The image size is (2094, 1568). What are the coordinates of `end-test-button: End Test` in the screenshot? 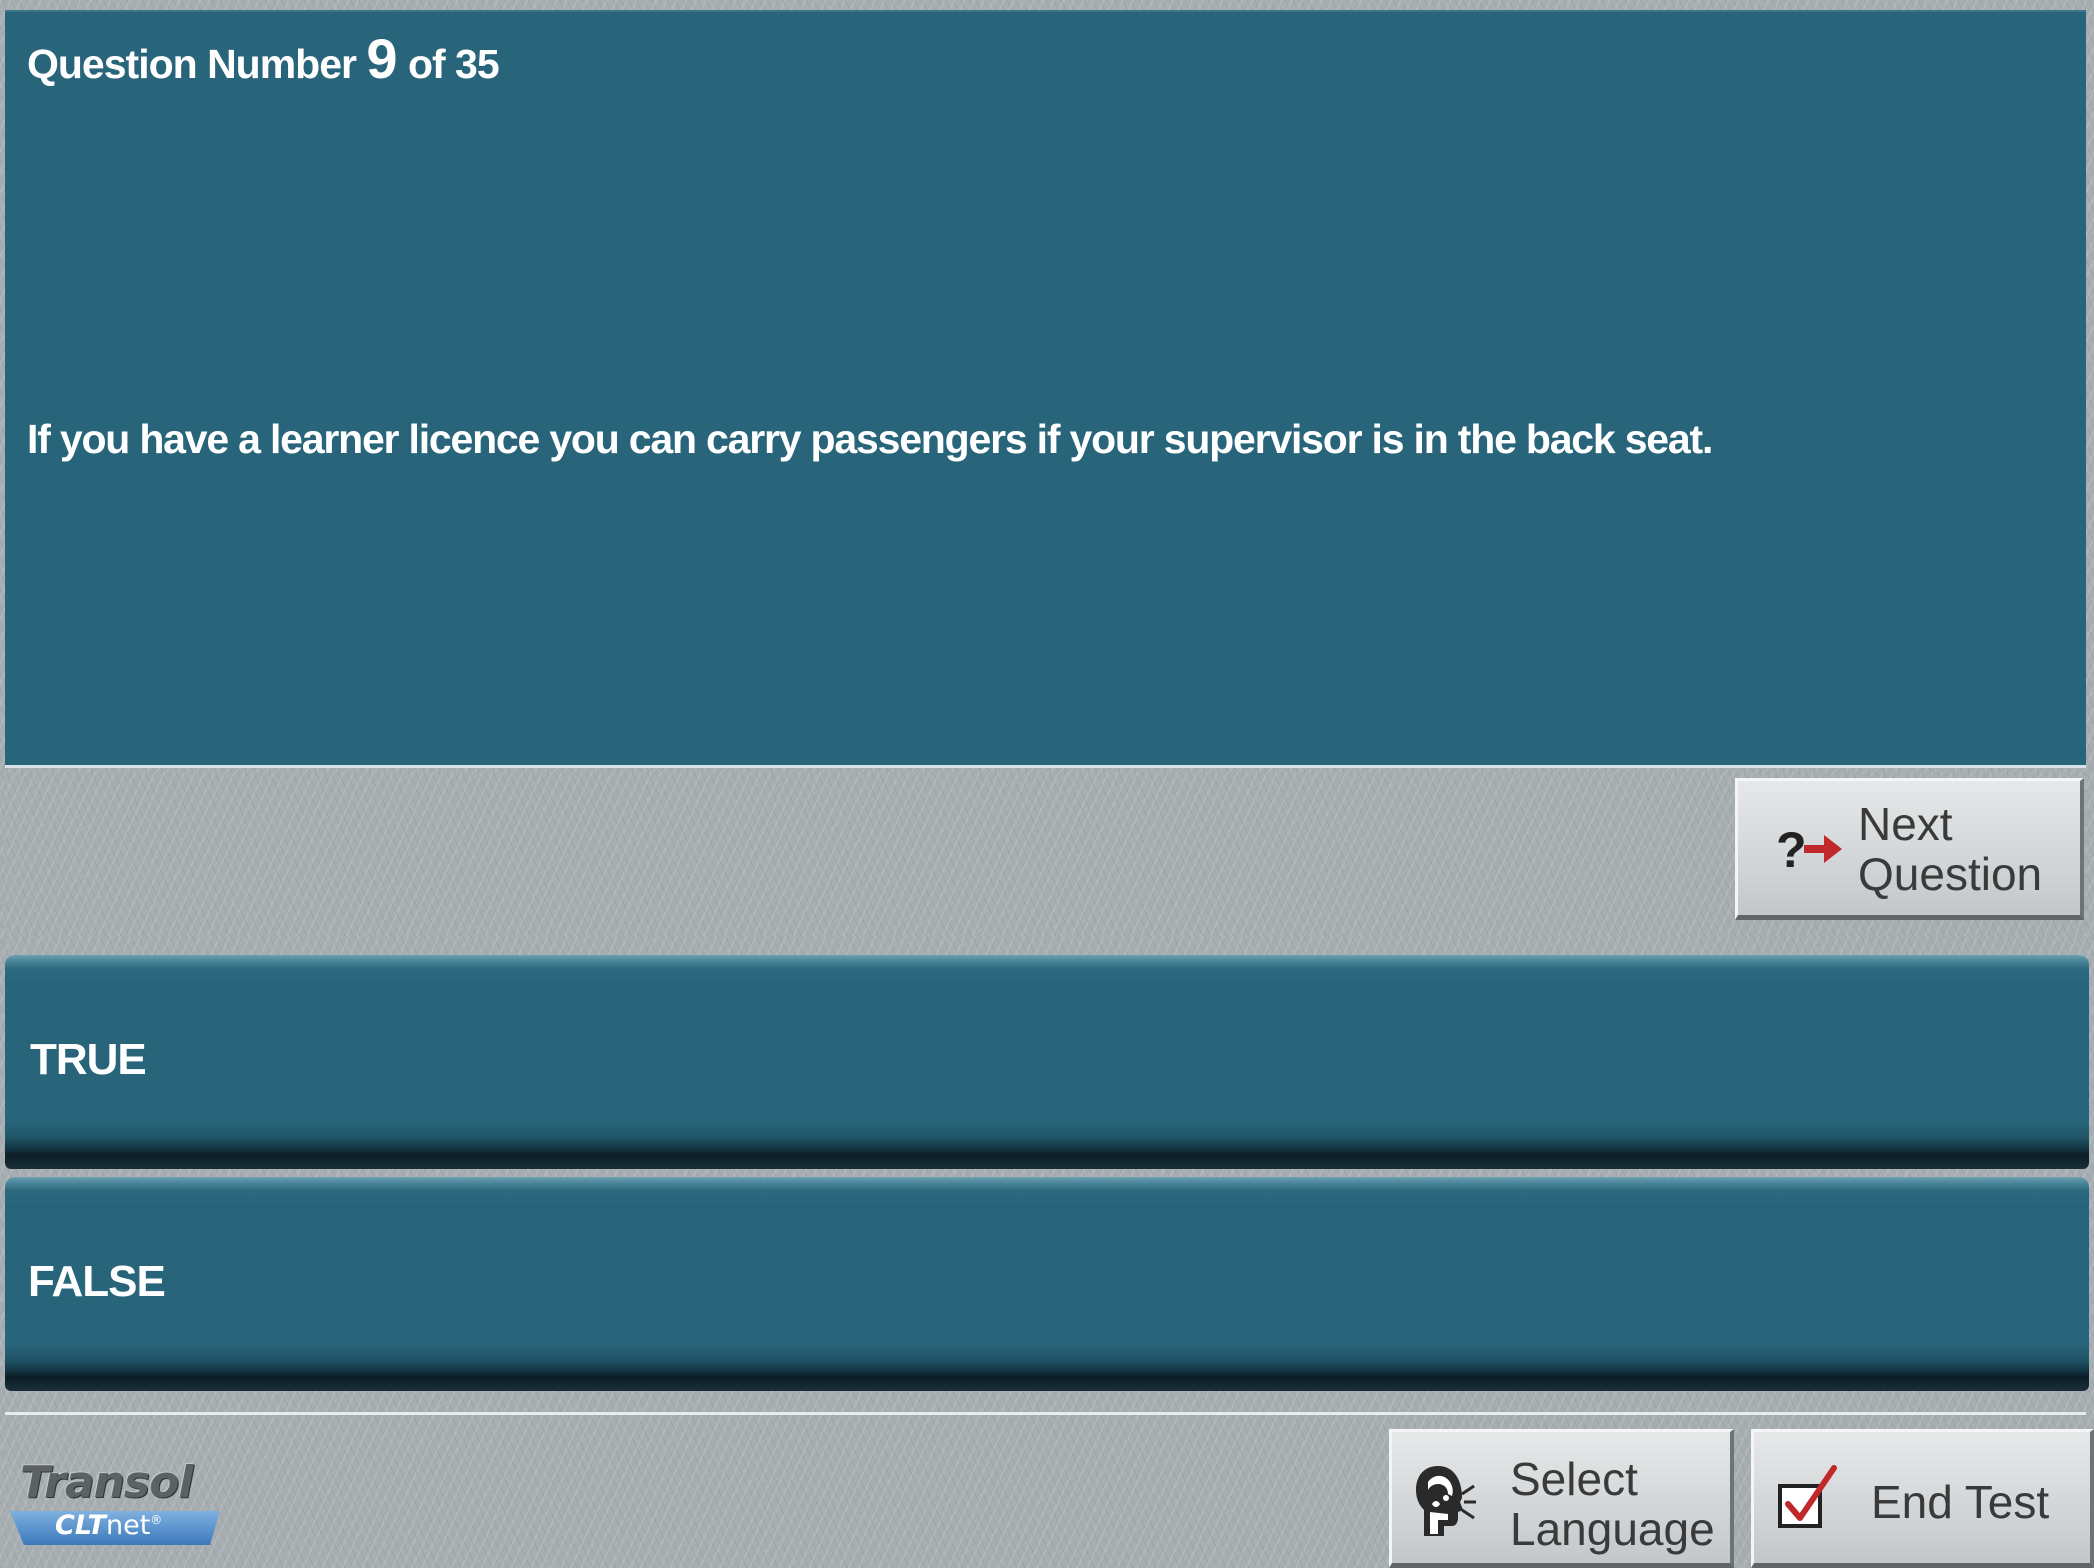 It's located at (1922, 1498).